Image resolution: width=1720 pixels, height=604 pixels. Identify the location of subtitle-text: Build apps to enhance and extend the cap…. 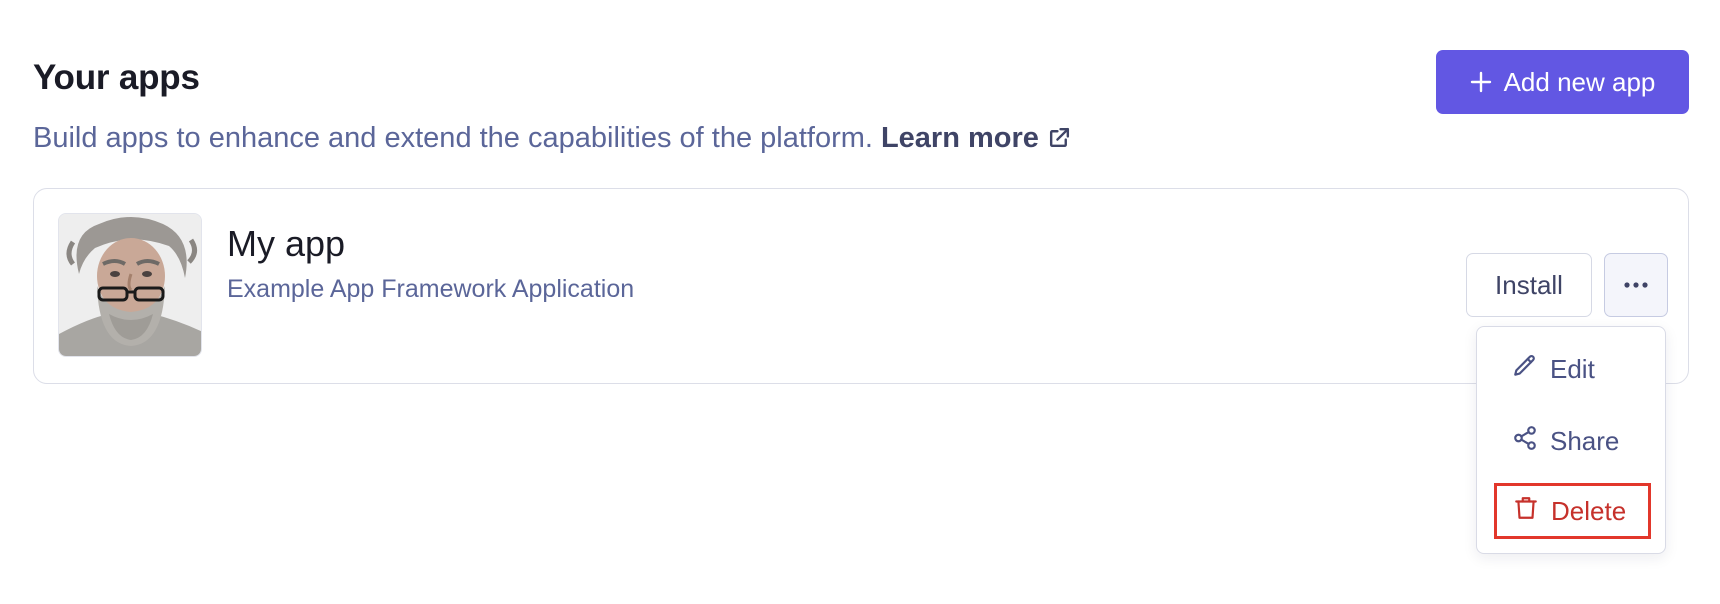
(453, 138).